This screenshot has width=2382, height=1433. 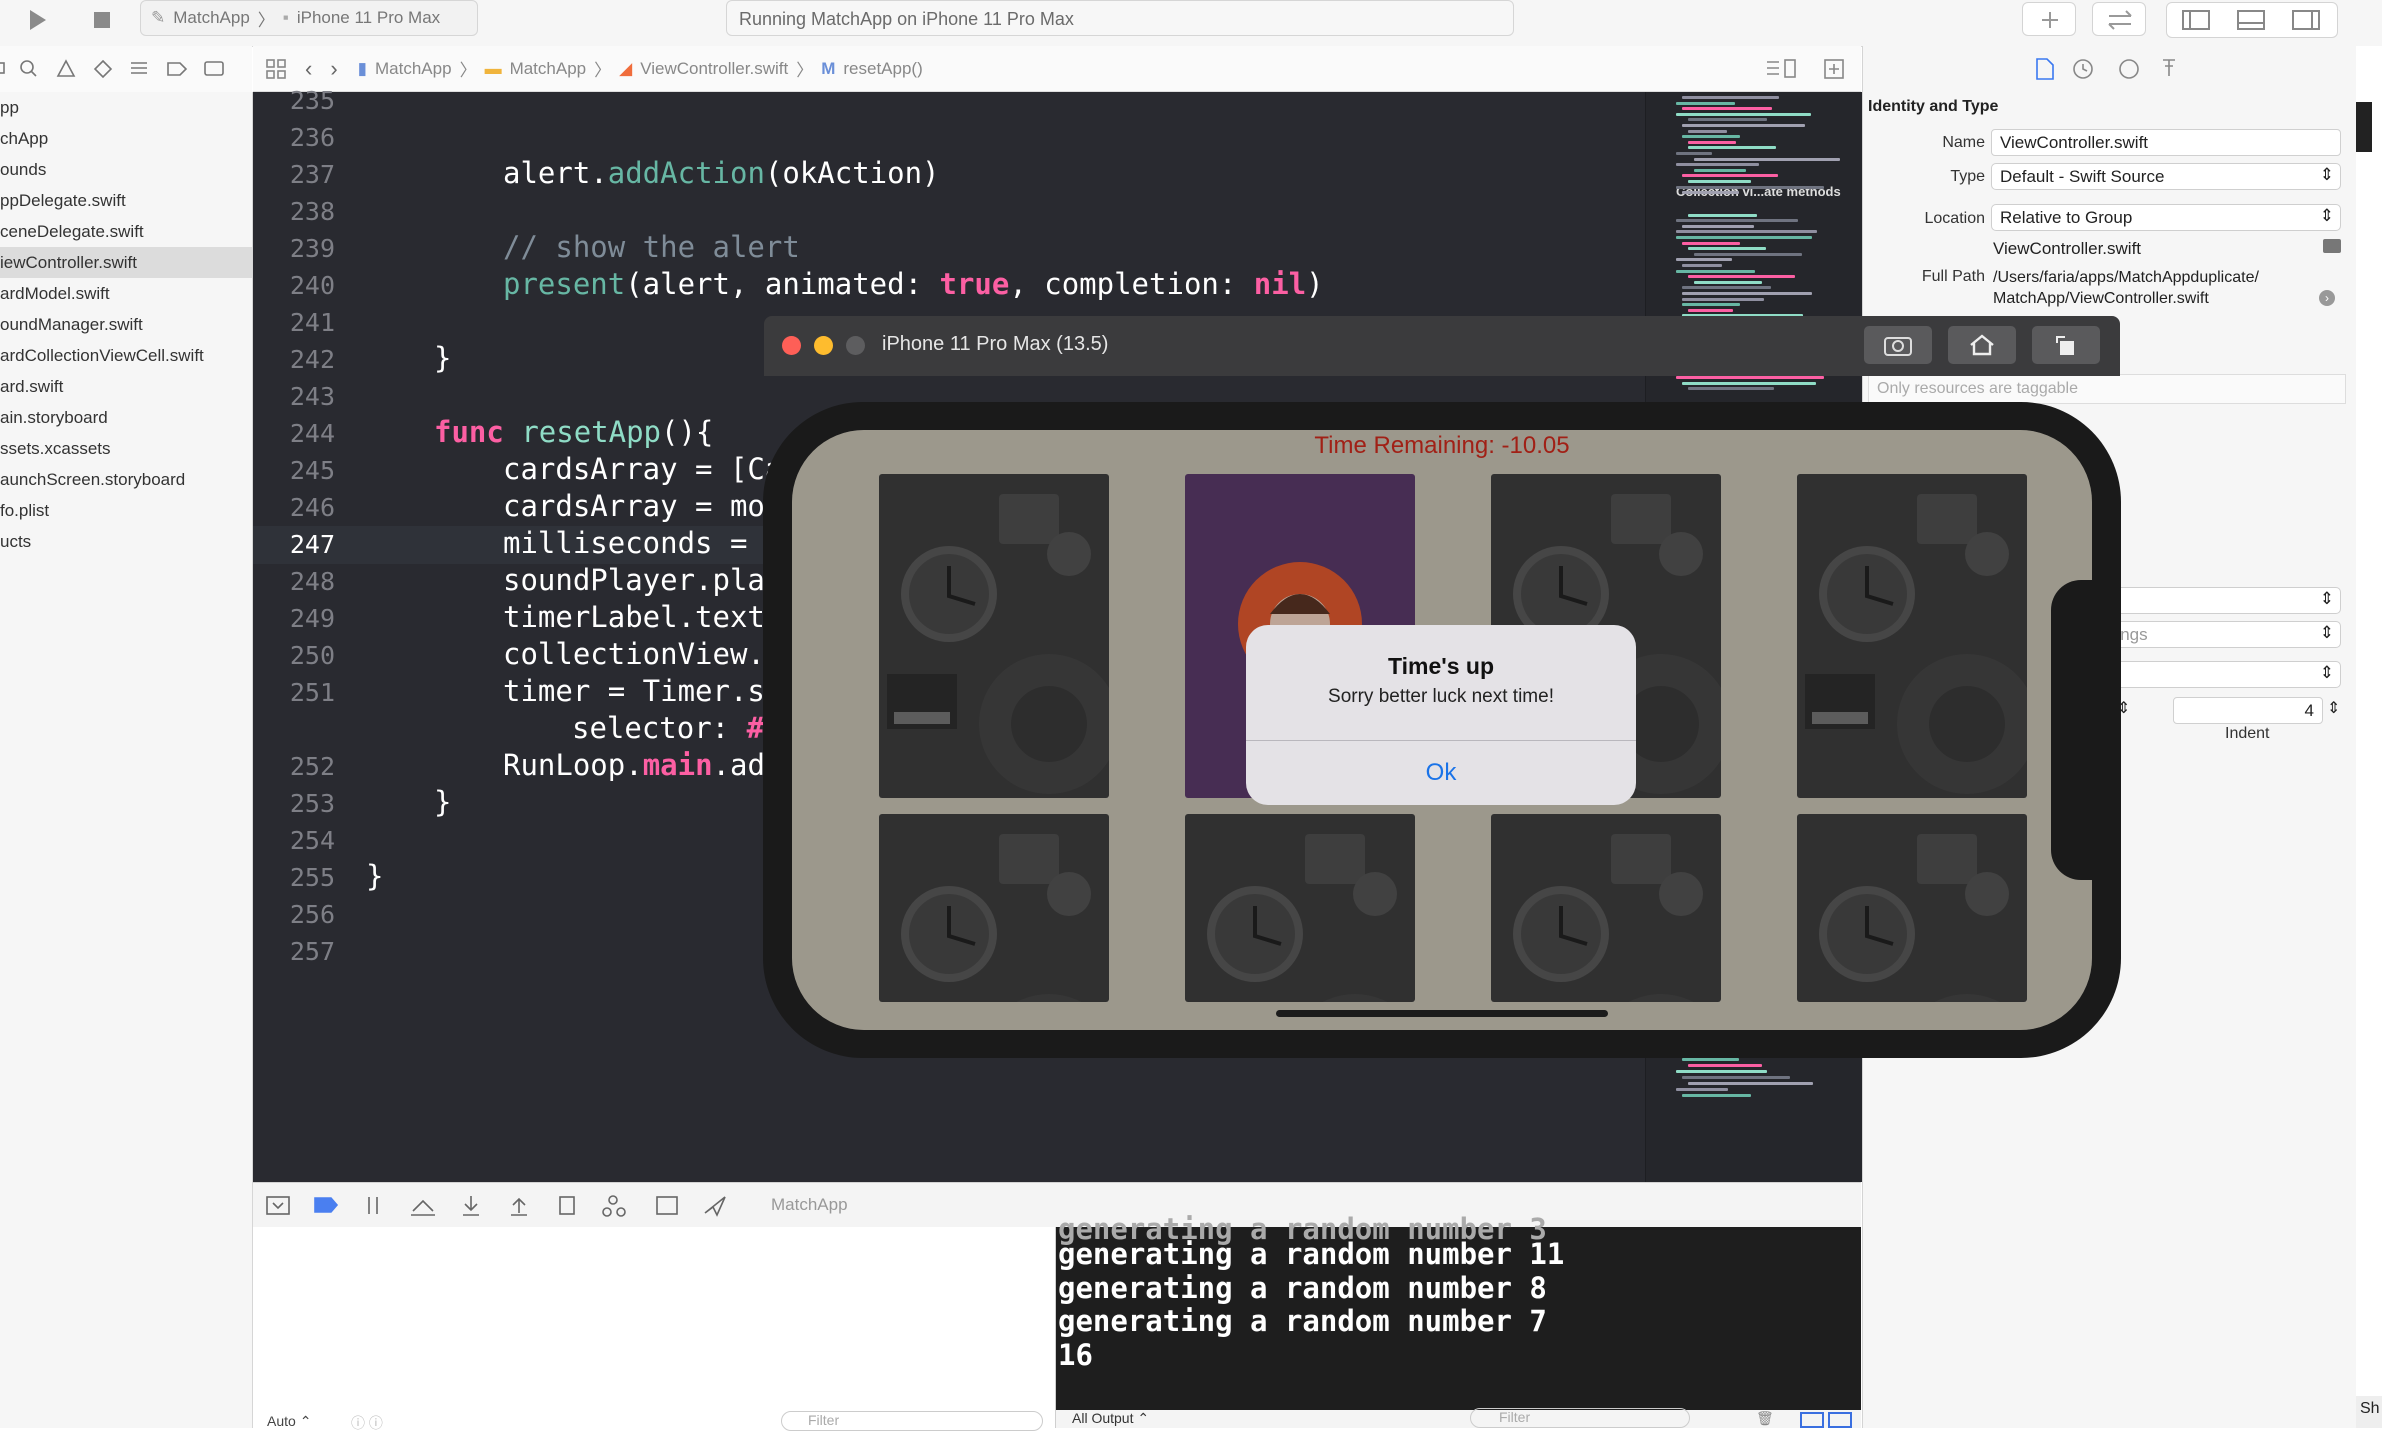 What do you see at coordinates (912, 1421) in the screenshot?
I see `vars-filter-field: Filter` at bounding box center [912, 1421].